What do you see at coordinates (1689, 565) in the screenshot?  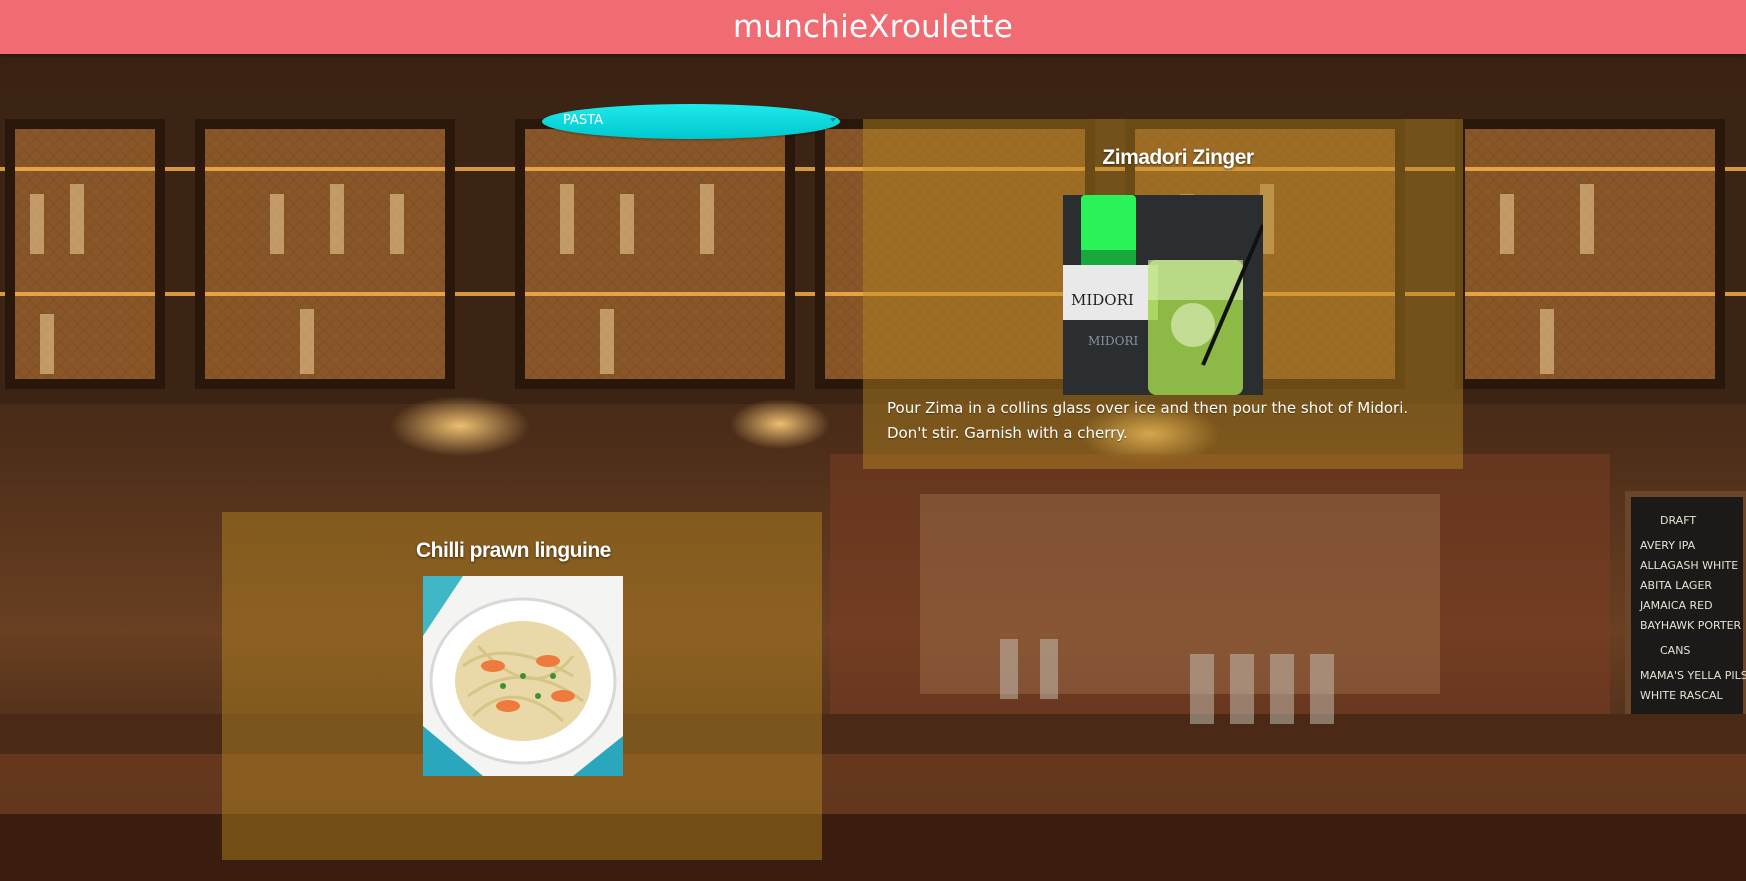 I see `svg-text: ALLAGASH WHITE` at bounding box center [1689, 565].